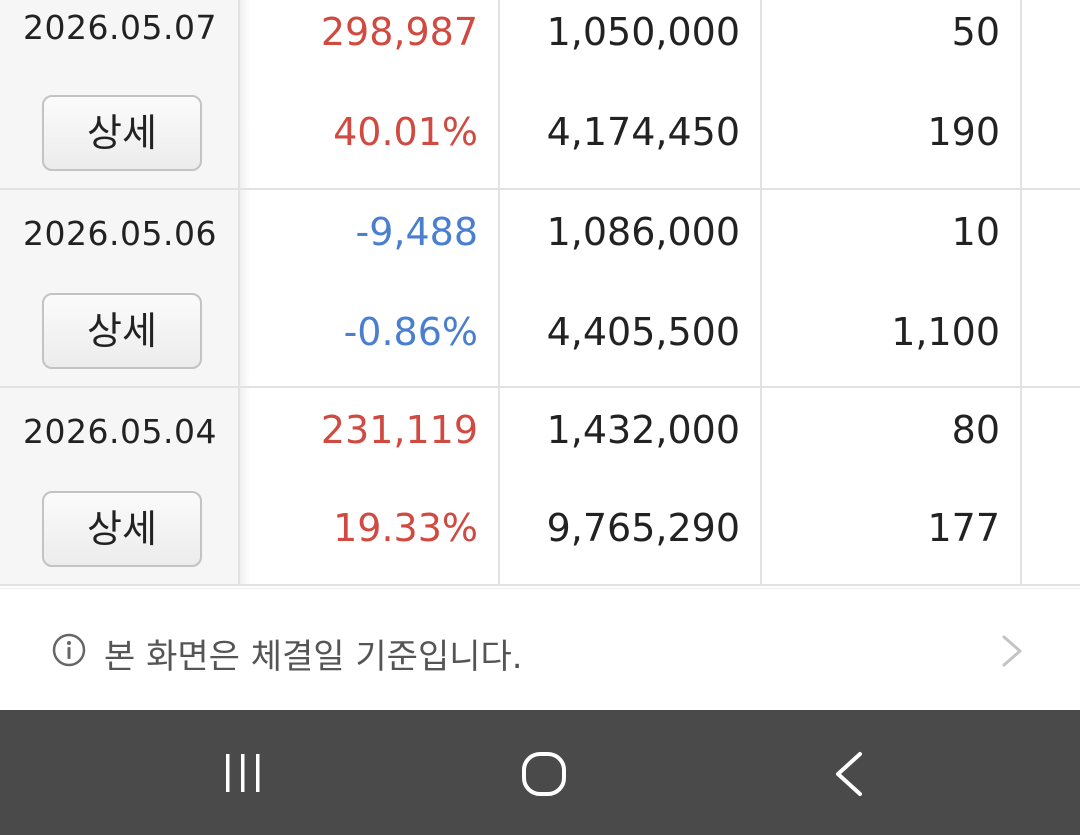 The height and width of the screenshot is (835, 1080). I want to click on trade-date: 2026.05.07, so click(120, 27).